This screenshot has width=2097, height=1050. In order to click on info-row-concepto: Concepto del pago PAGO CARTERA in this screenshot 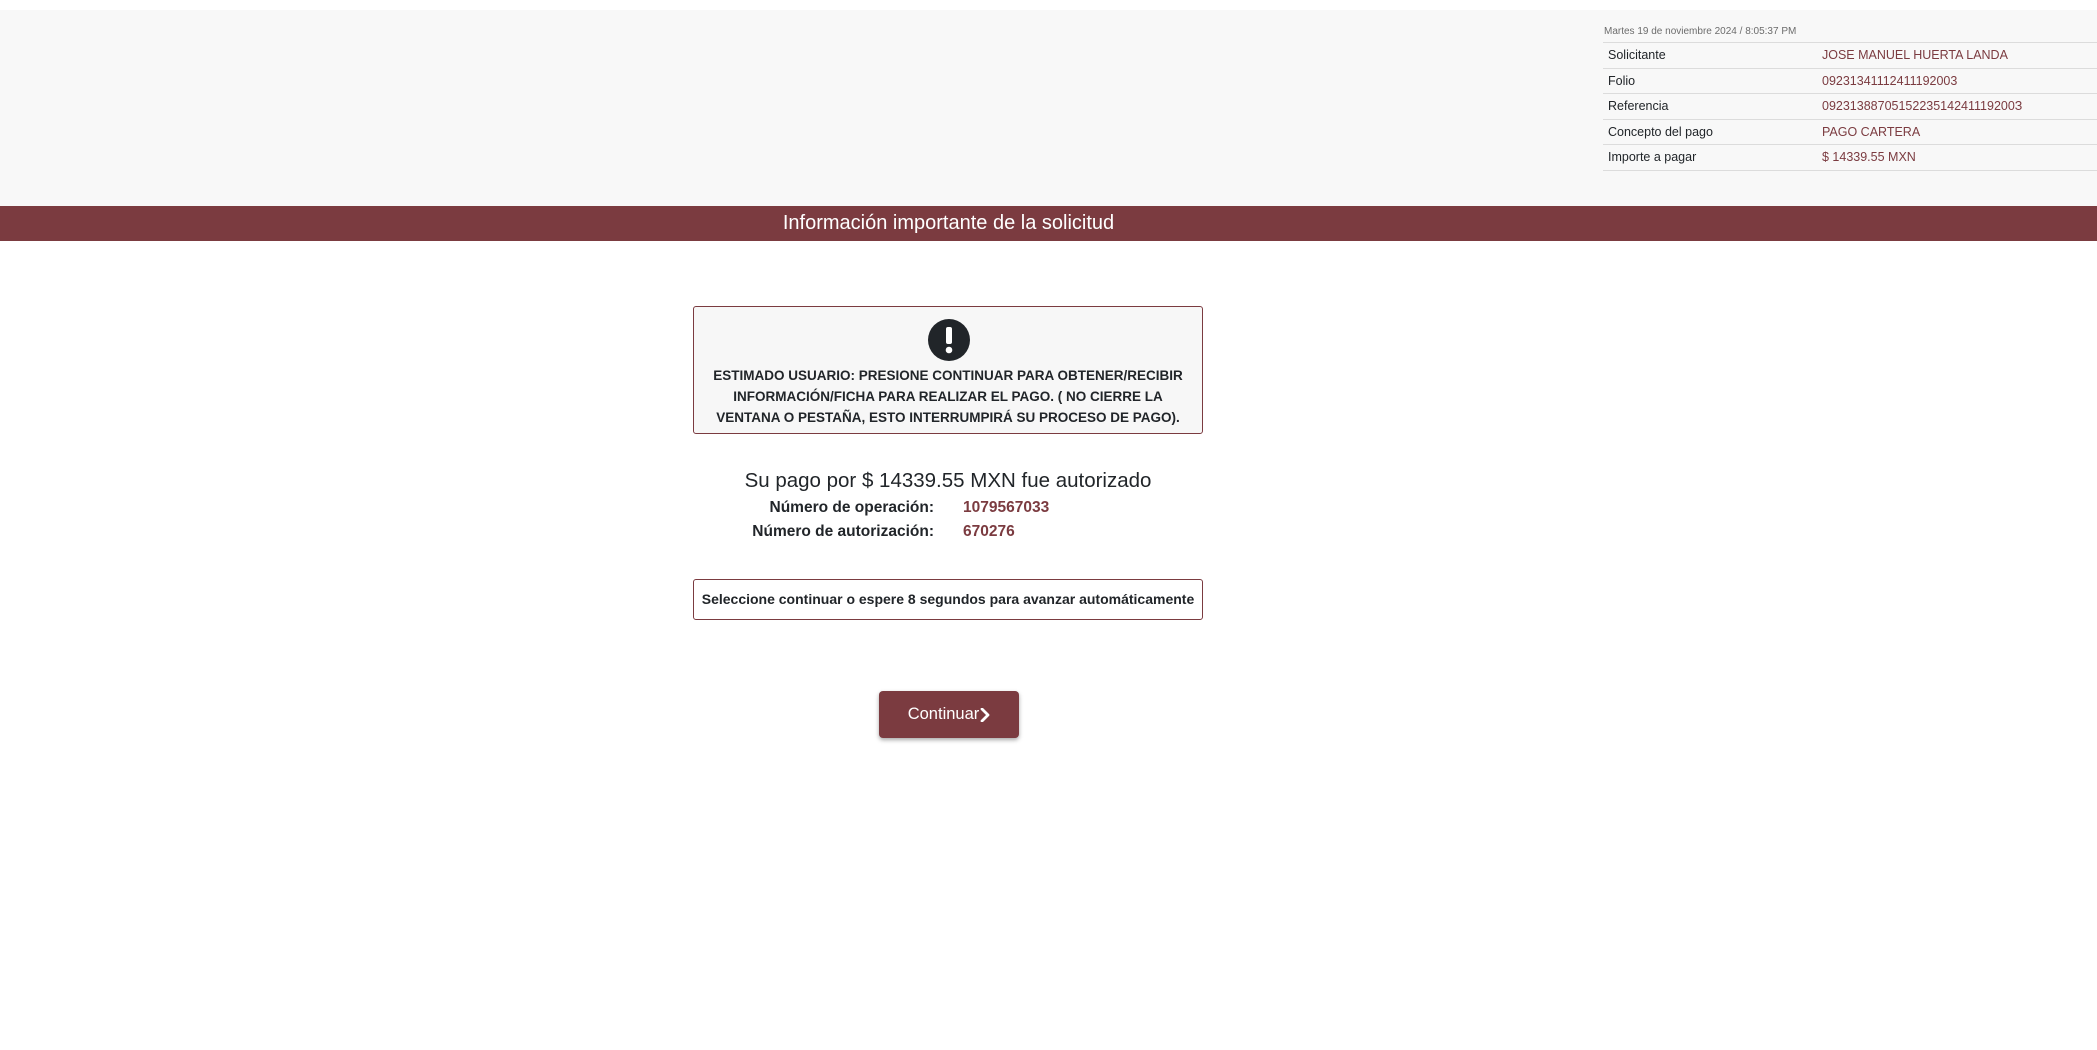, I will do `click(1850, 131)`.